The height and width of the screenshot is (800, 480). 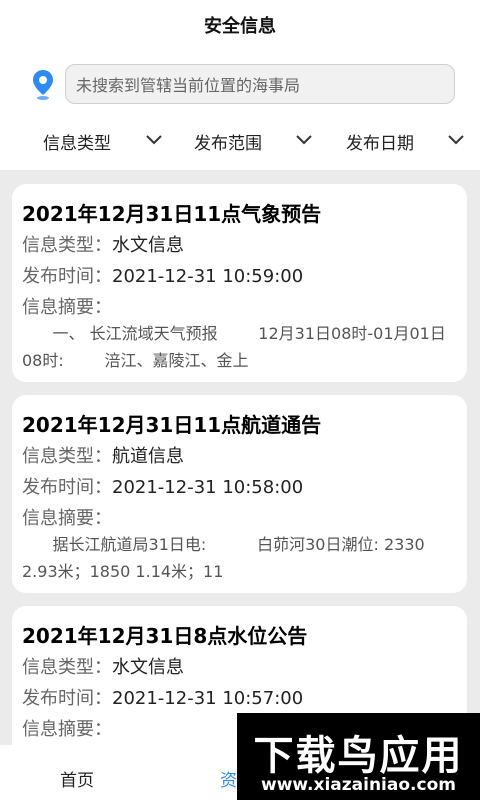 I want to click on search-input: 未搜索到管辖当前位置的海事局, so click(x=260, y=84).